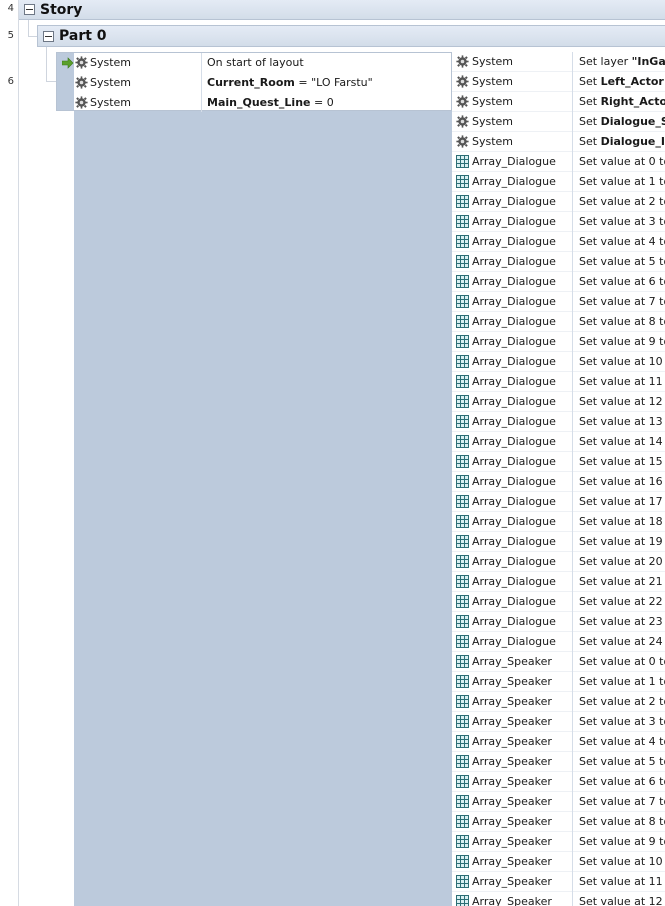 This screenshot has height=906, width=665. I want to click on action-row: Array_Dialogue Set value at 23 to, so click(558, 622).